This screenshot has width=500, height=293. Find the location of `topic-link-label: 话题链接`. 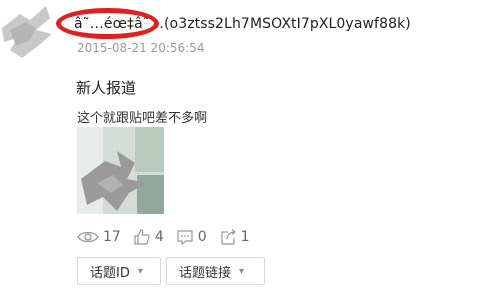

topic-link-label: 话题链接 is located at coordinates (205, 273).